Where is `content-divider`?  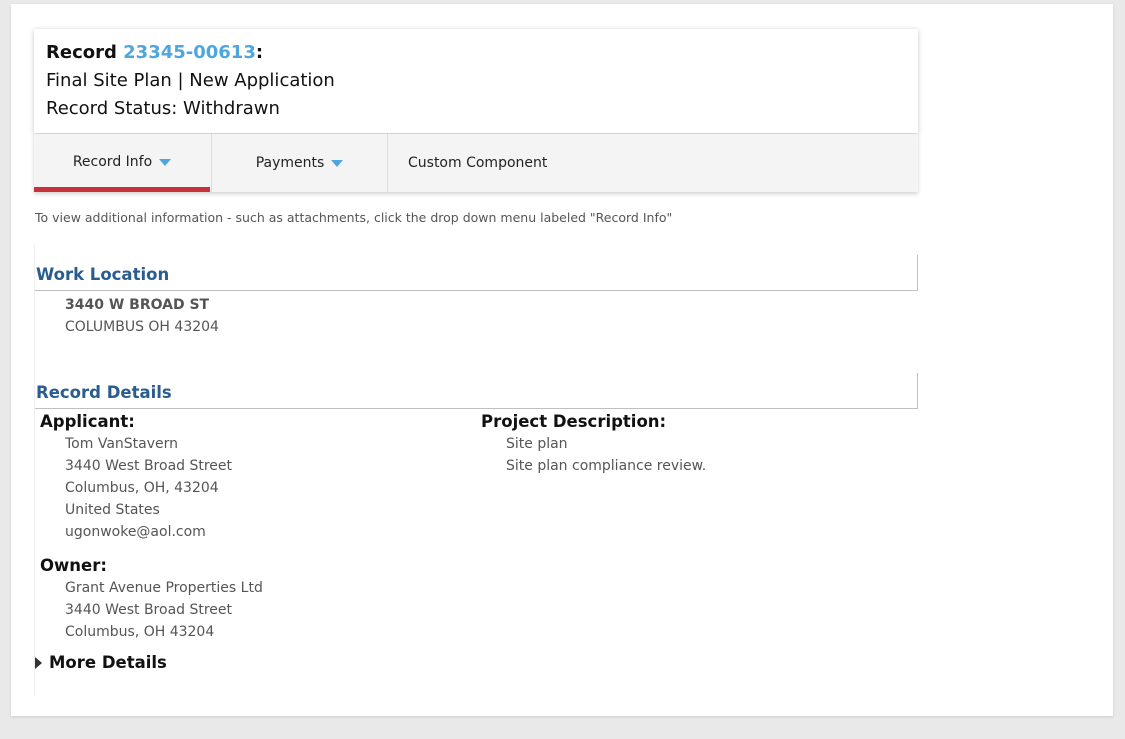
content-divider is located at coordinates (34, 470).